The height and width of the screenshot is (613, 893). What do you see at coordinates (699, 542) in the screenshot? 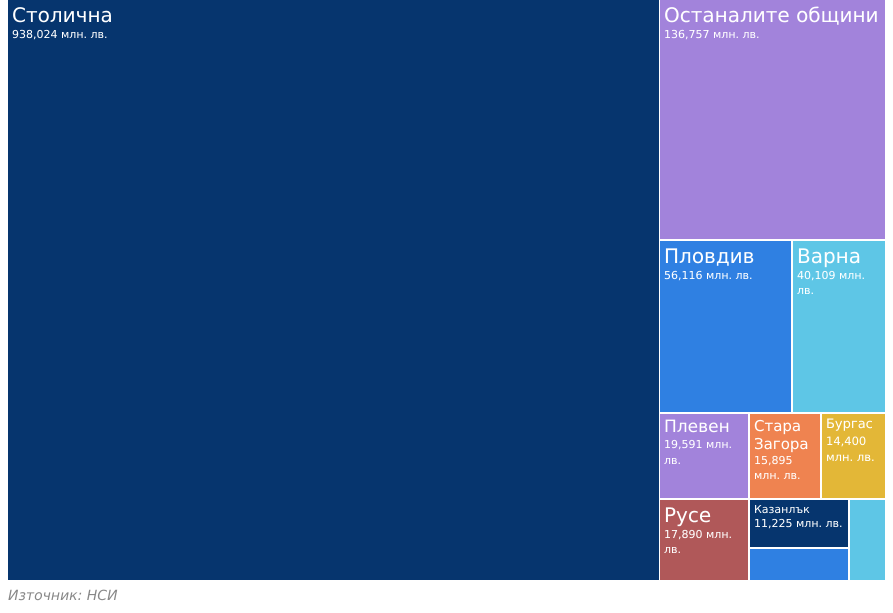
I see `tile-value: 17,890 млн. лв.` at bounding box center [699, 542].